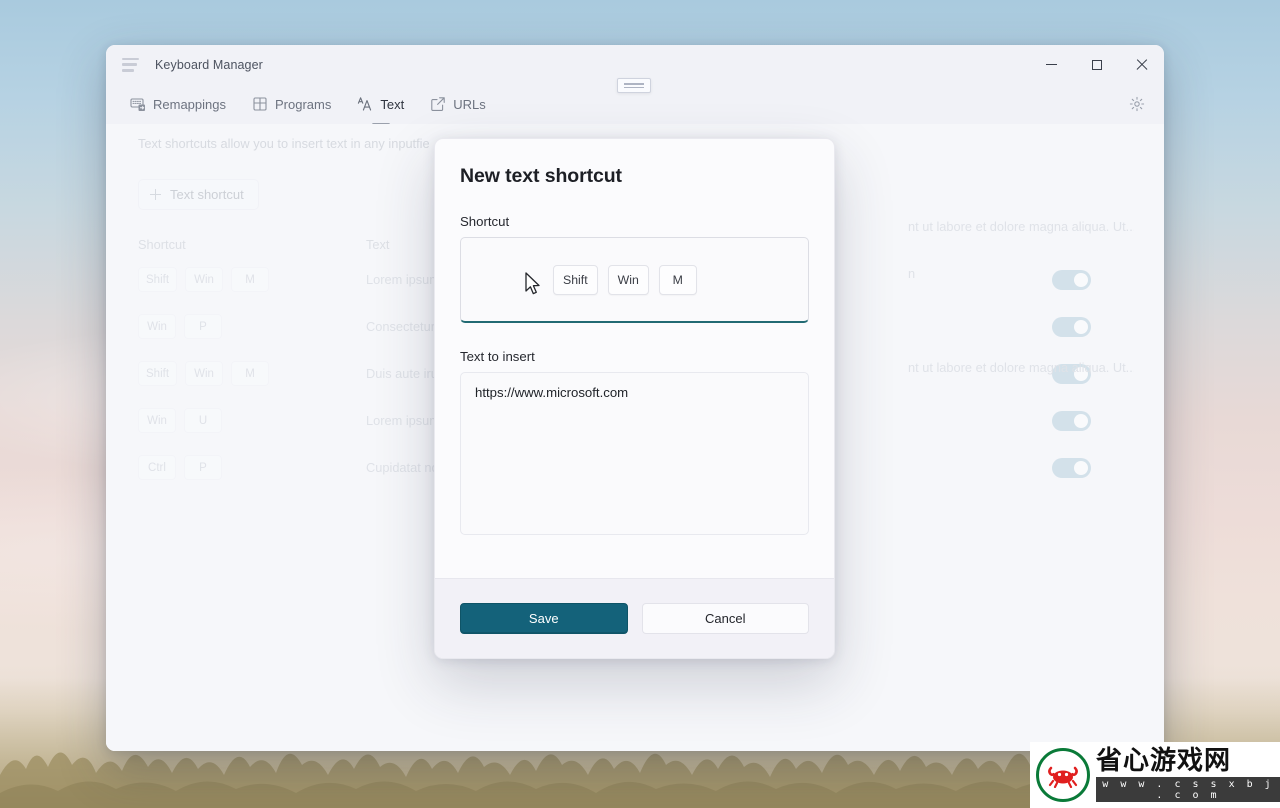  What do you see at coordinates (552, 392) in the screenshot?
I see `text-to-insert-value: https://www.microsoft.com` at bounding box center [552, 392].